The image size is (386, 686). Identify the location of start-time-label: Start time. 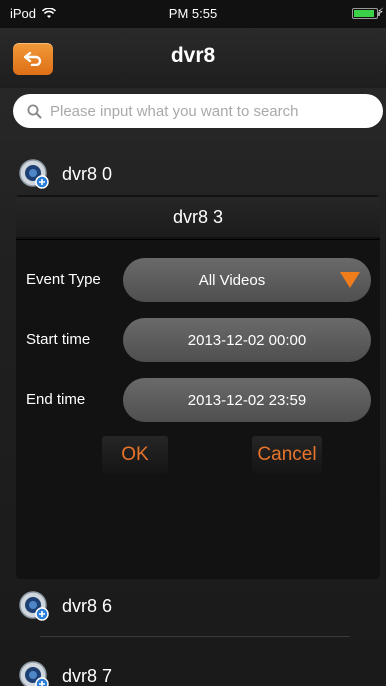
(58, 339).